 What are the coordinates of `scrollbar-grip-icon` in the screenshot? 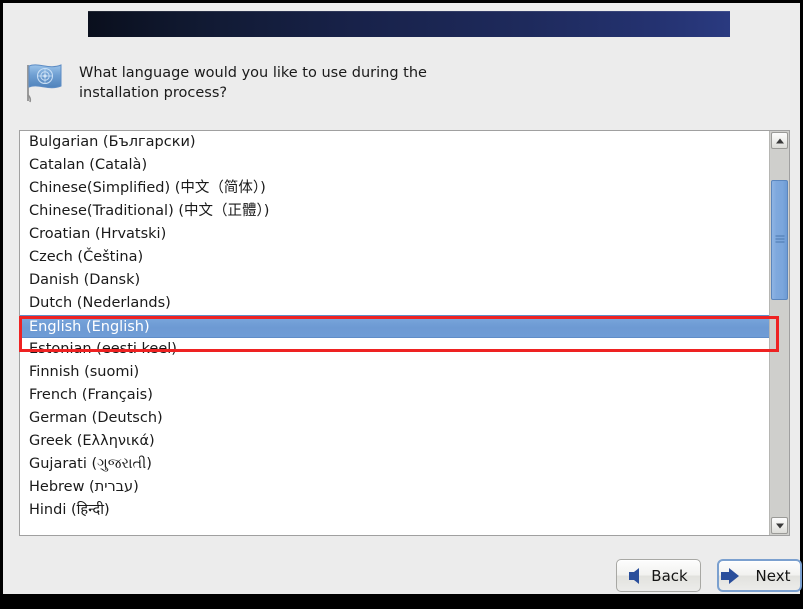 It's located at (779, 240).